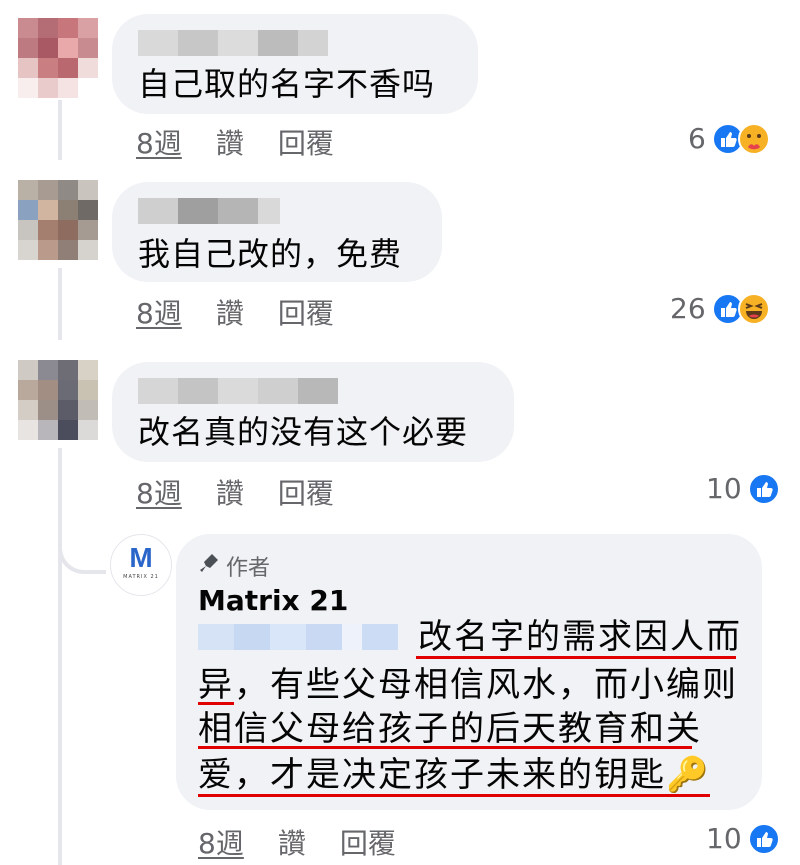 Image resolution: width=800 pixels, height=865 pixels. What do you see at coordinates (209, 566) in the screenshot?
I see `microphone-icon` at bounding box center [209, 566].